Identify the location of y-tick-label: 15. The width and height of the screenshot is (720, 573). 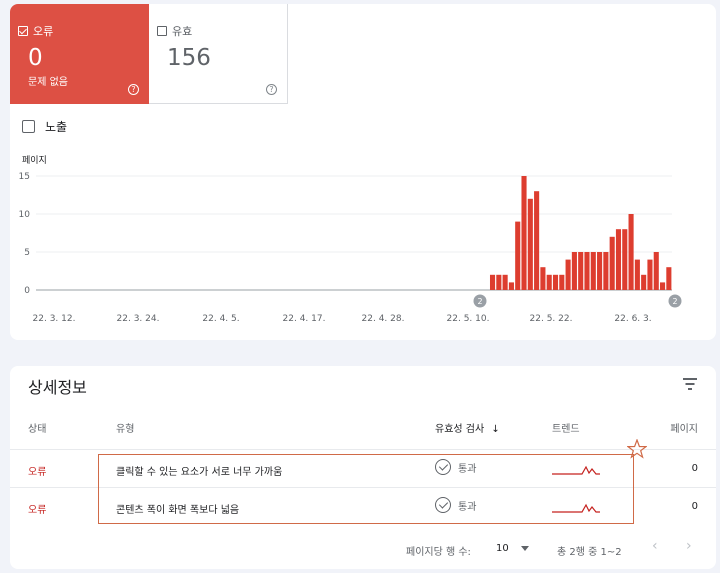
(24, 177).